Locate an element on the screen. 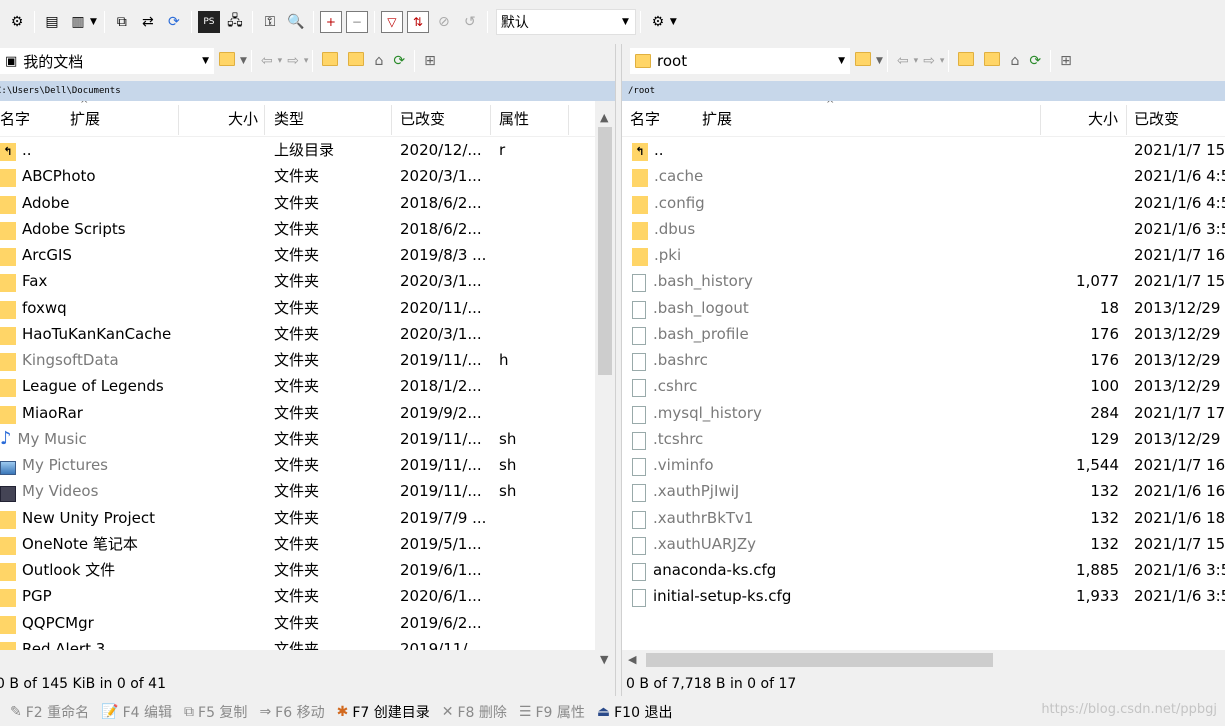 The image size is (1225, 726). unselect-icon: − is located at coordinates (356, 22).